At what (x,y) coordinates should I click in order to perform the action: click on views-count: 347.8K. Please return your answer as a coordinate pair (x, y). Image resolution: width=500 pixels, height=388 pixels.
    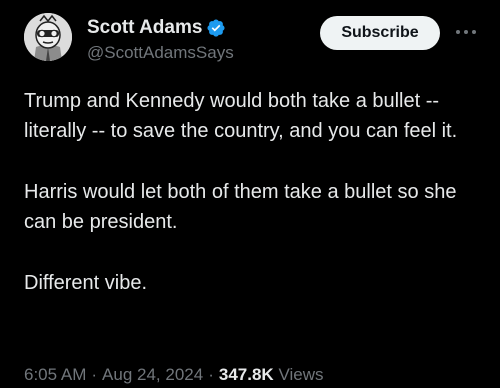
    Looking at the image, I should click on (246, 374).